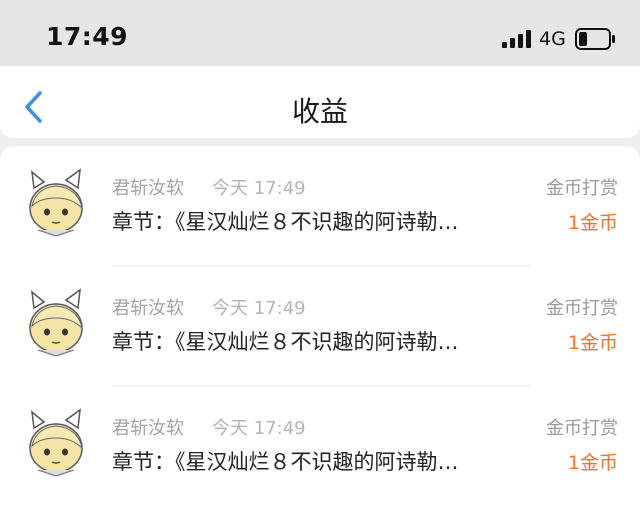 The height and width of the screenshot is (506, 640). Describe the element at coordinates (595, 39) in the screenshot. I see `battery-icon` at that location.